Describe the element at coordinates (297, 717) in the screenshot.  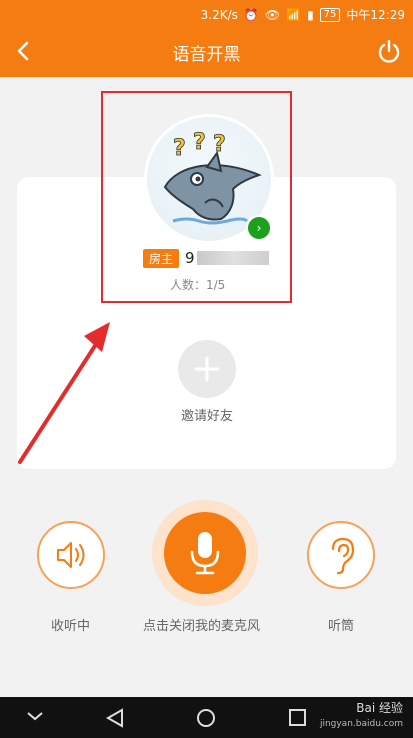
I see `nav-recents-icon` at that location.